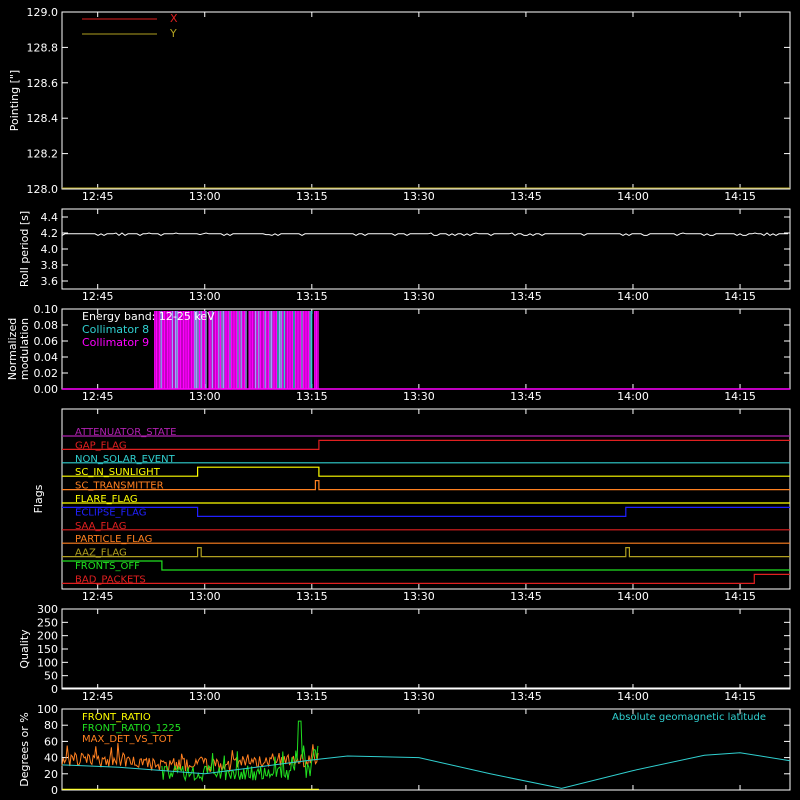  What do you see at coordinates (131, 728) in the screenshot?
I see `legend-label-front-ratio-1225: FRONT_RATIO_1225` at bounding box center [131, 728].